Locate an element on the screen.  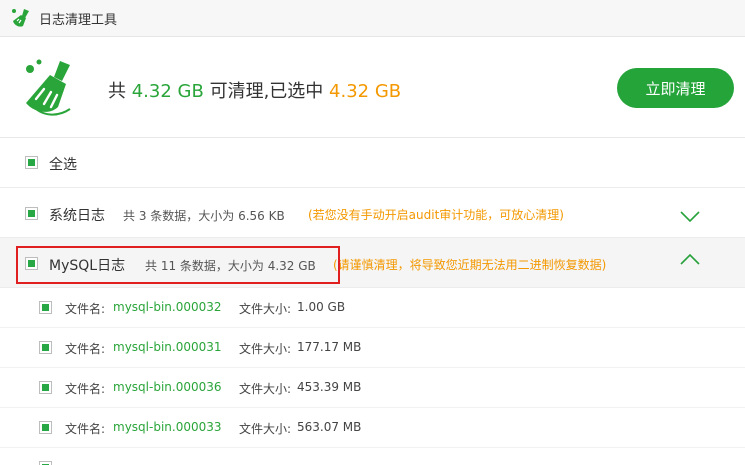
highlight-box is located at coordinates (178, 265).